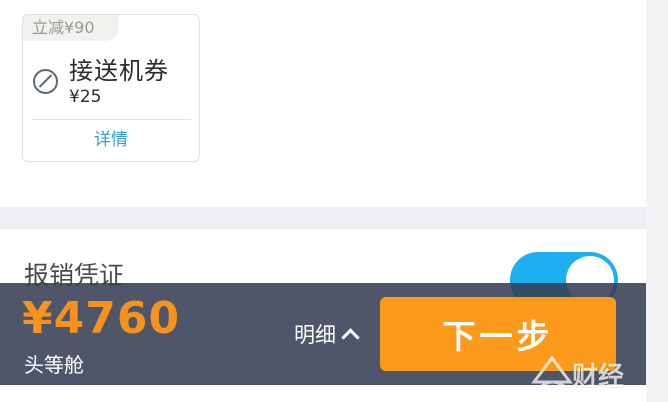 The height and width of the screenshot is (402, 668). What do you see at coordinates (111, 119) in the screenshot?
I see `card-divider` at bounding box center [111, 119].